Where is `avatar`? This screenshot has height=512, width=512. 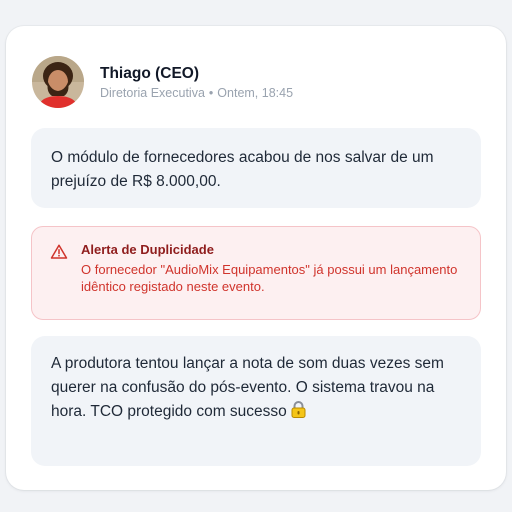
avatar is located at coordinates (58, 82).